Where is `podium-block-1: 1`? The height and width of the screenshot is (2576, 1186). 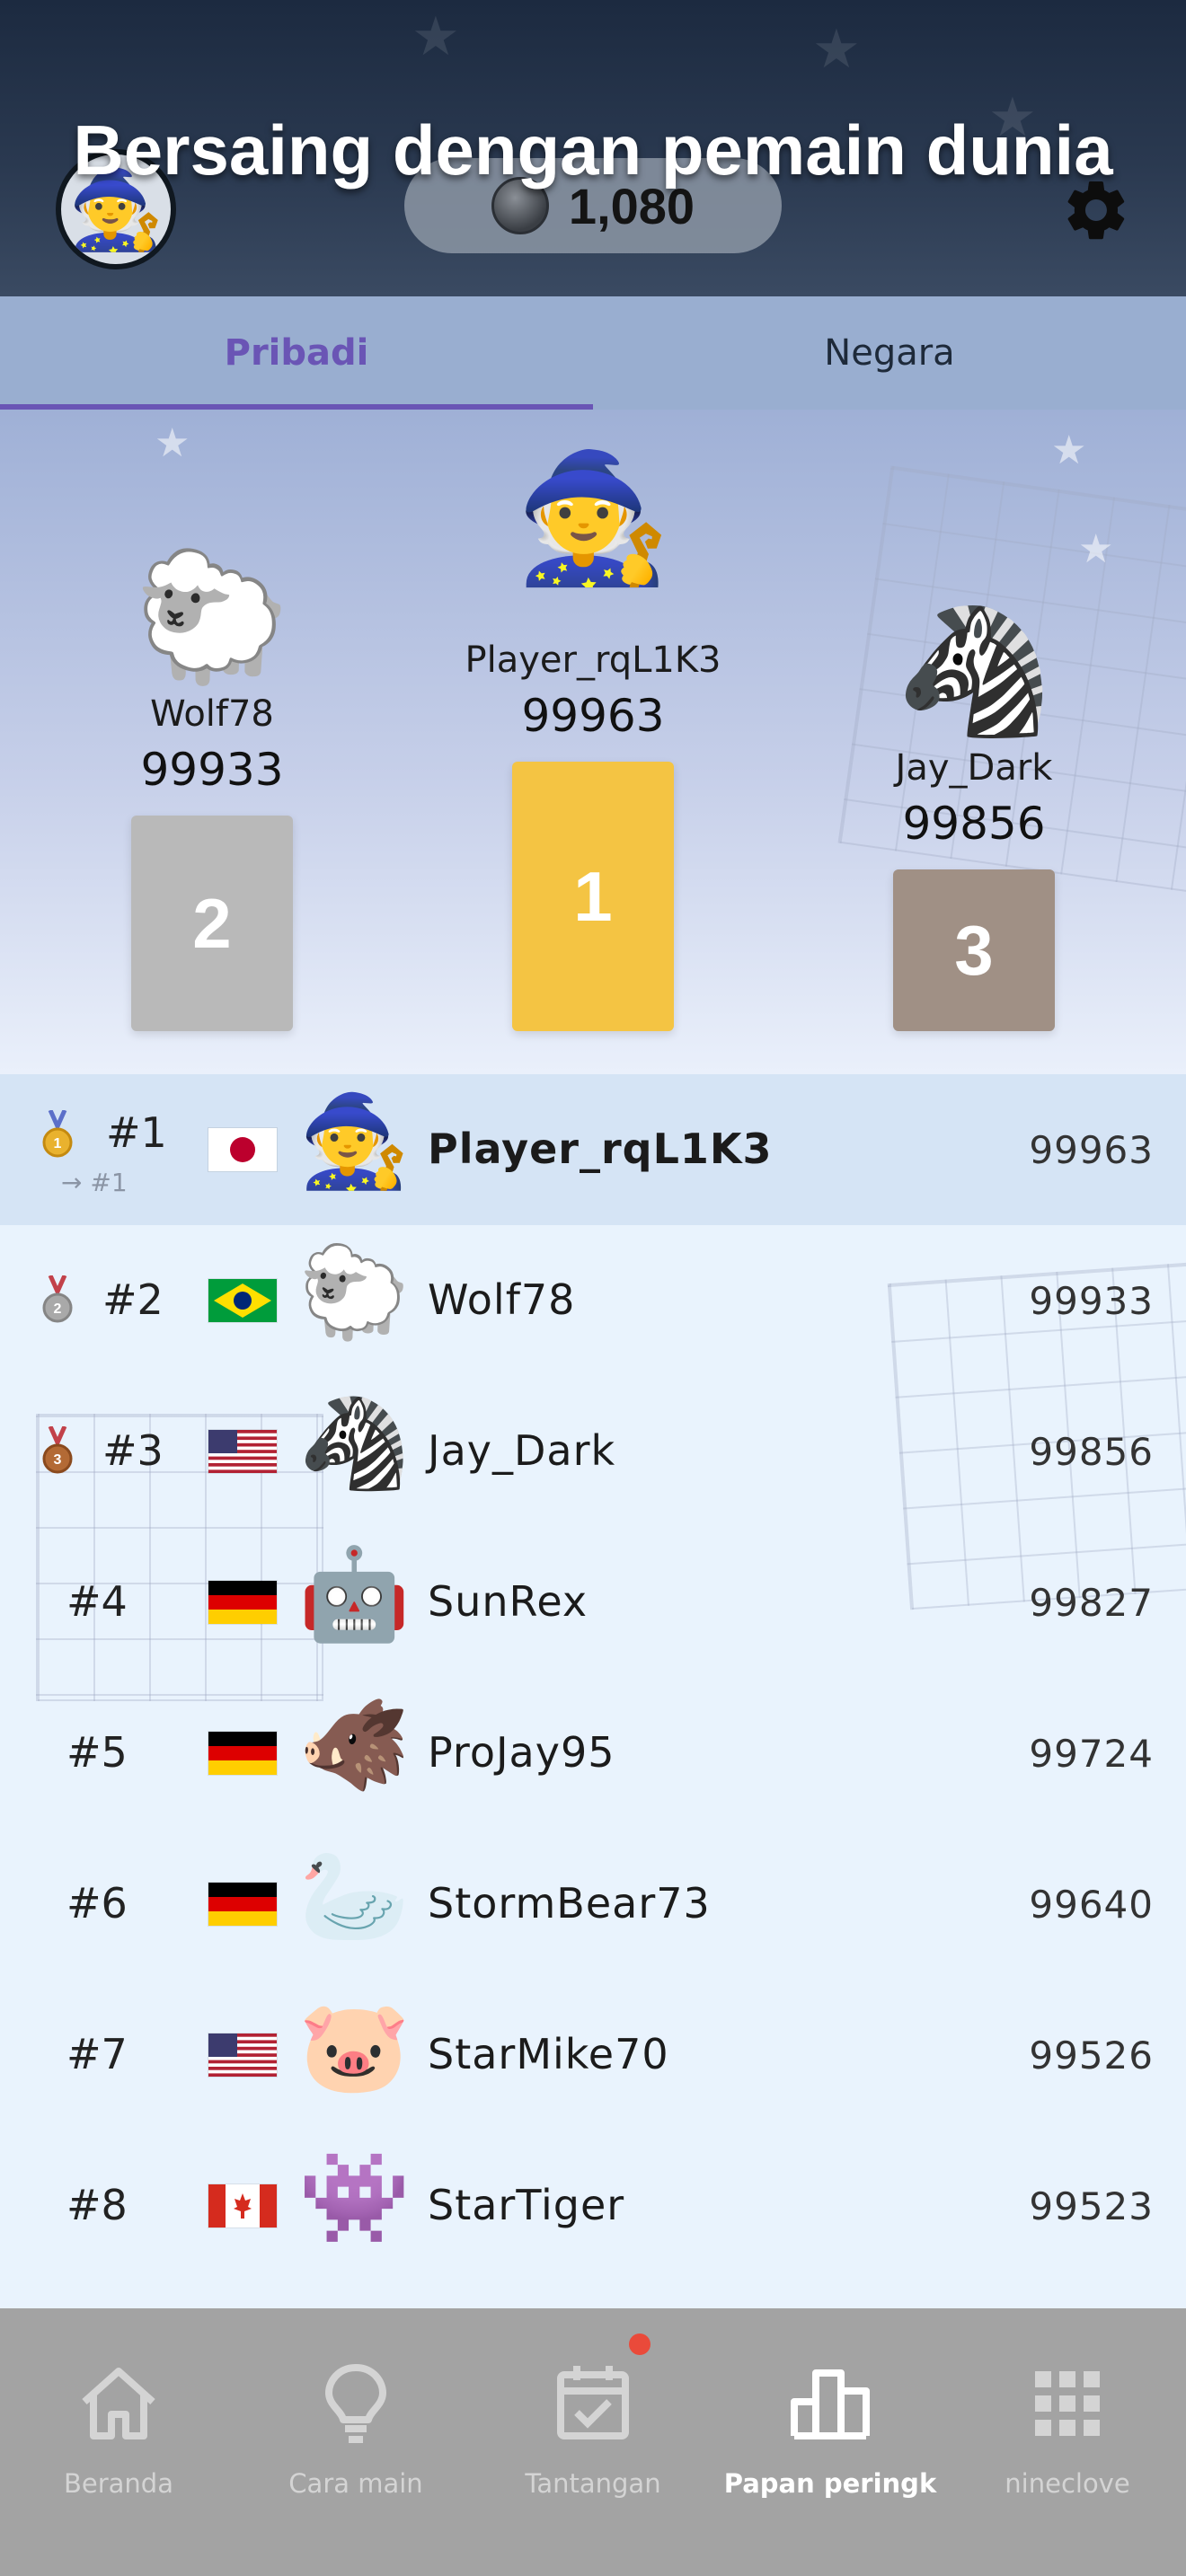
podium-block-1: 1 is located at coordinates (593, 896).